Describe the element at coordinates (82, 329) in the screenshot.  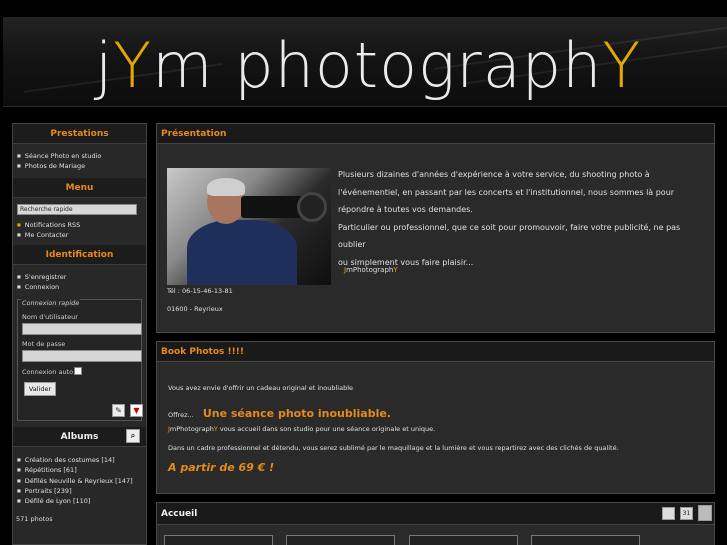
I see `username-field` at that location.